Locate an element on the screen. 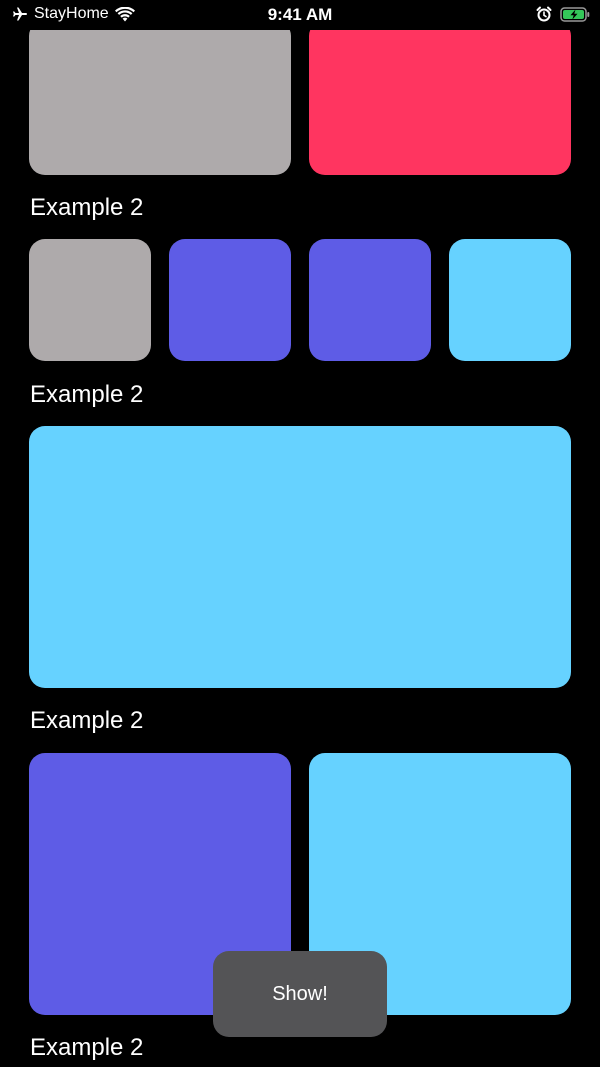 Image resolution: width=600 pixels, height=1067 pixels. alarm-icon is located at coordinates (544, 16).